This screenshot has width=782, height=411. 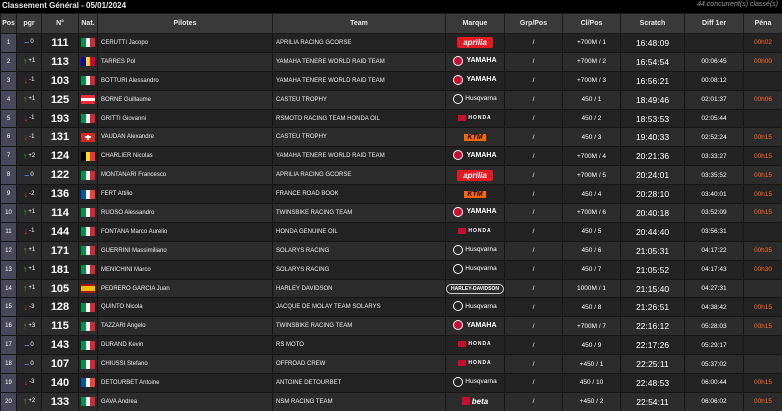 I want to click on diff-leader: 04:38:42, so click(x=714, y=307).